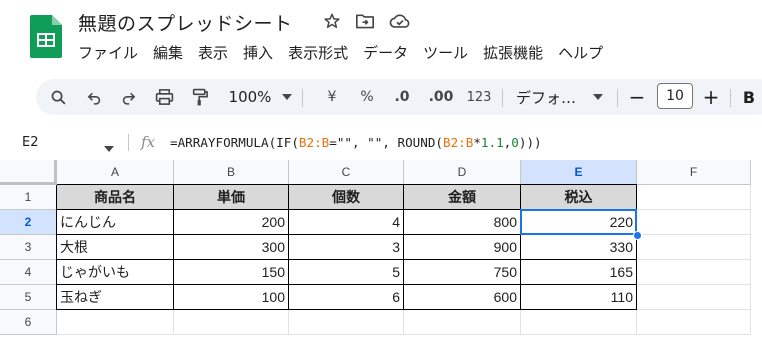  I want to click on toolbar: 100% ¥ % .0 .00 123 デフォ… − 10 + B, so click(399, 97).